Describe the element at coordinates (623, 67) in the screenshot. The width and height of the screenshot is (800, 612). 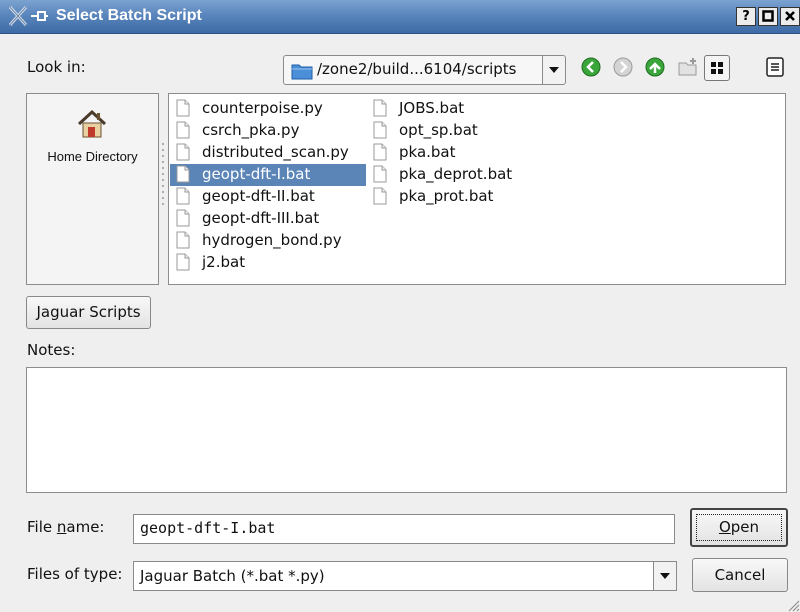
I see `forward-icon` at that location.